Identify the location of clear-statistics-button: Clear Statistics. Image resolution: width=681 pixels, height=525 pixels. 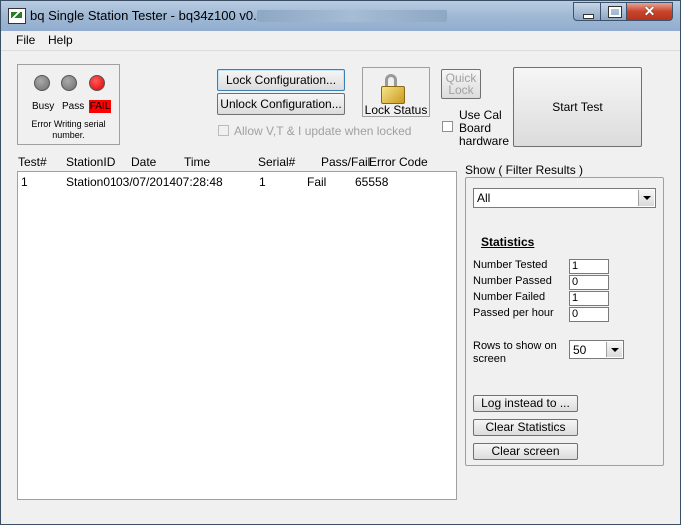
(525, 427).